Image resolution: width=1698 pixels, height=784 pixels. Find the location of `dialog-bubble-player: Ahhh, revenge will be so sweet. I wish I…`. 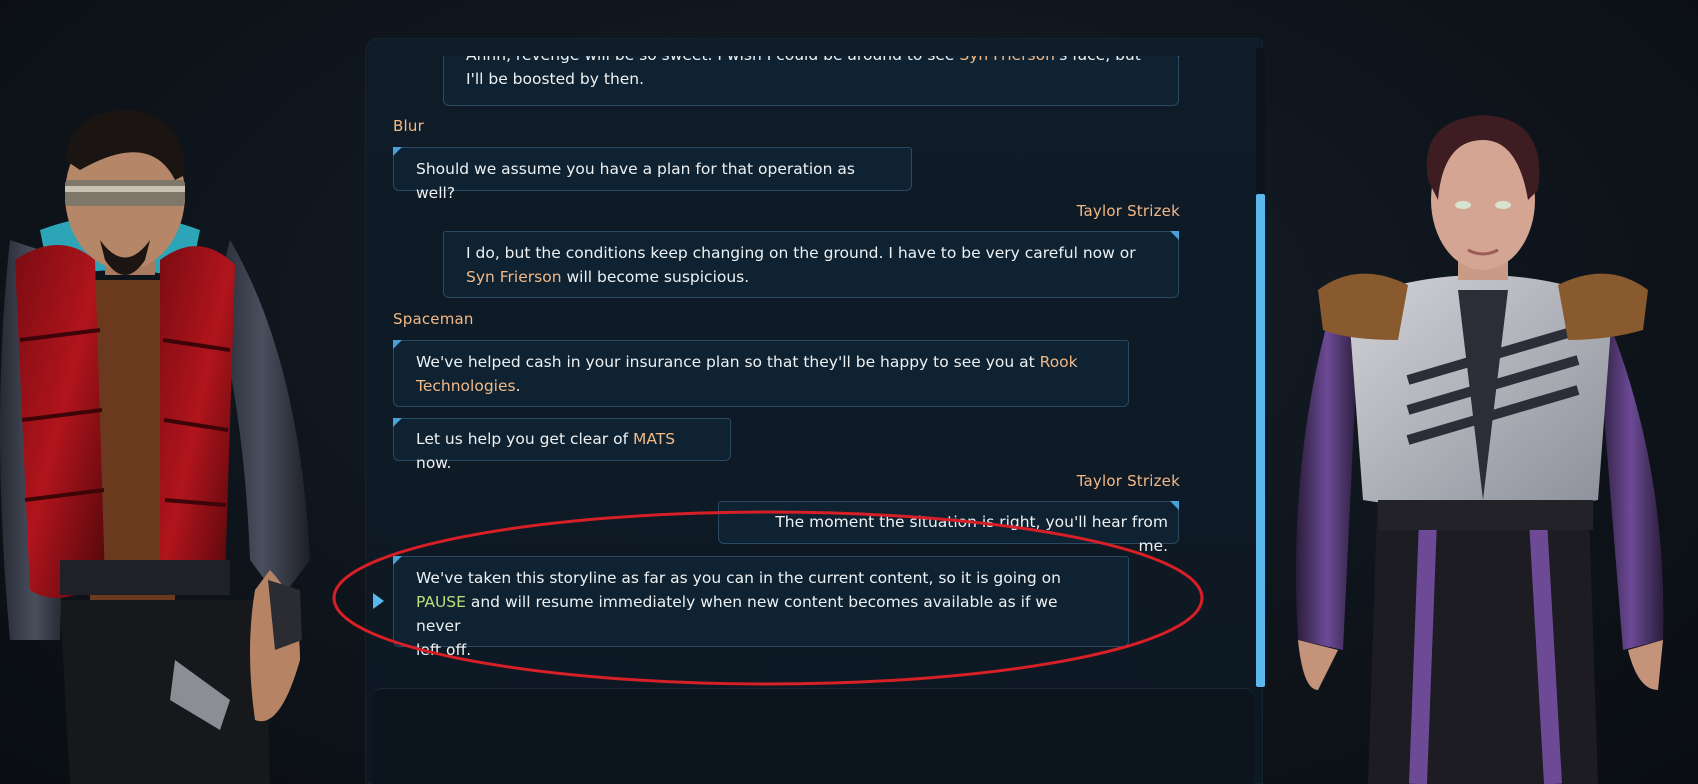

dialog-bubble-player: Ahhh, revenge will be so sweet. I wish I… is located at coordinates (811, 81).